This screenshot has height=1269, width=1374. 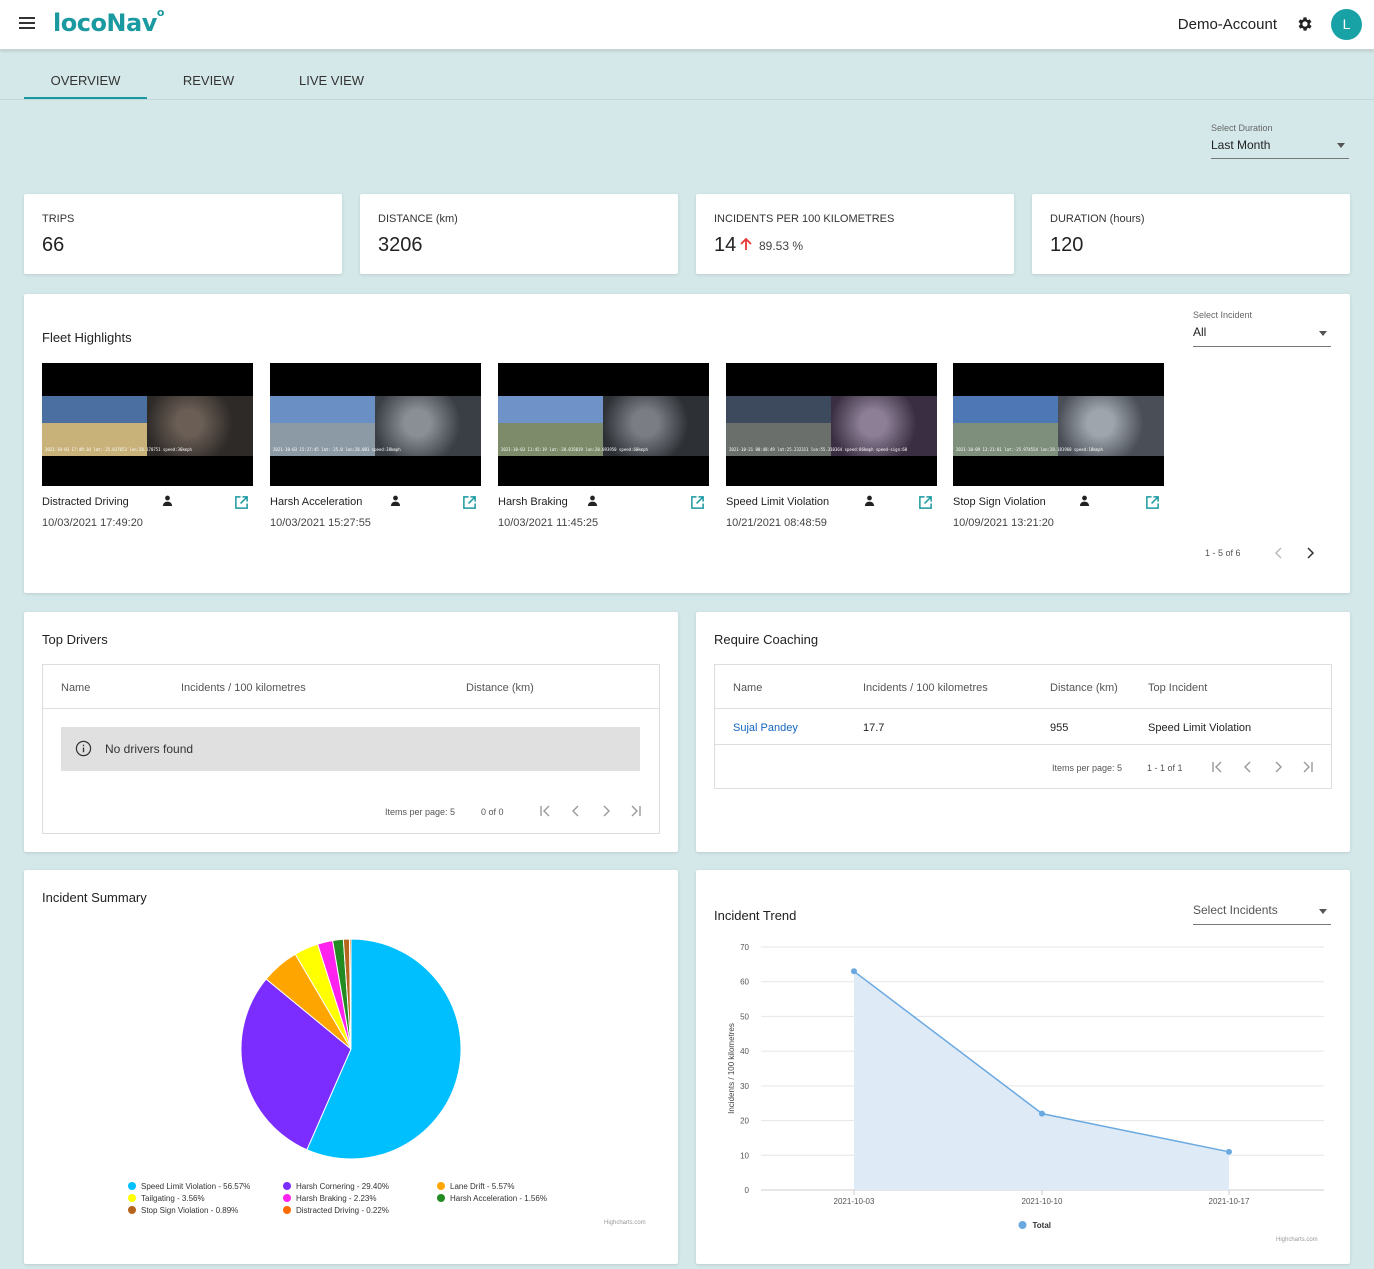 I want to click on tab-review: REVIEW, so click(x=208, y=80).